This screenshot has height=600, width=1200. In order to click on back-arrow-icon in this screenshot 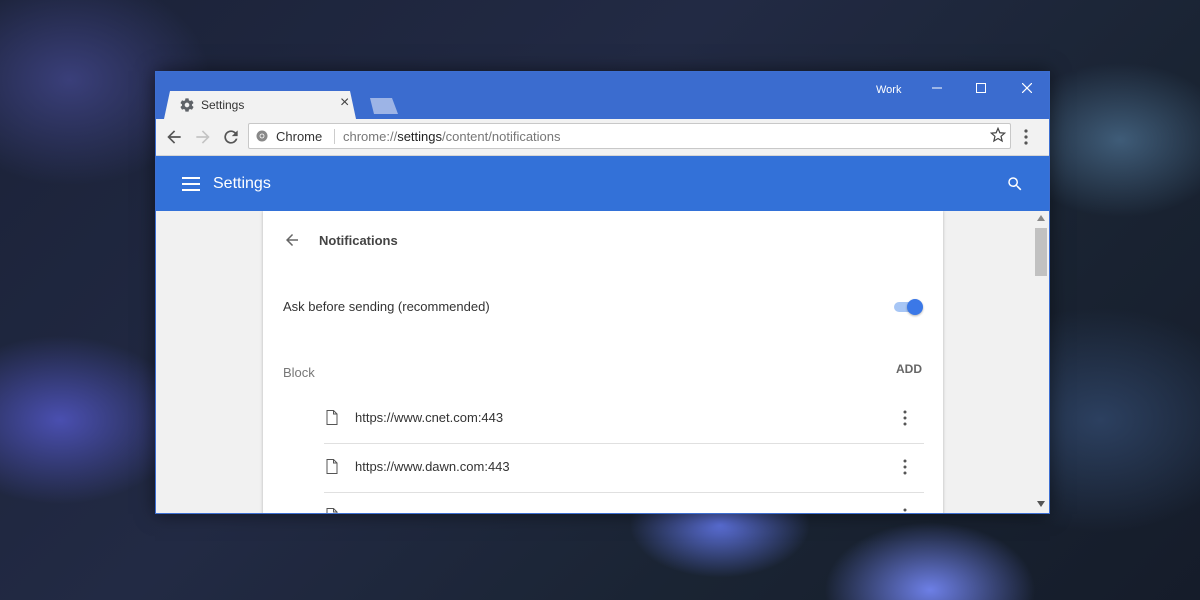, I will do `click(292, 240)`.